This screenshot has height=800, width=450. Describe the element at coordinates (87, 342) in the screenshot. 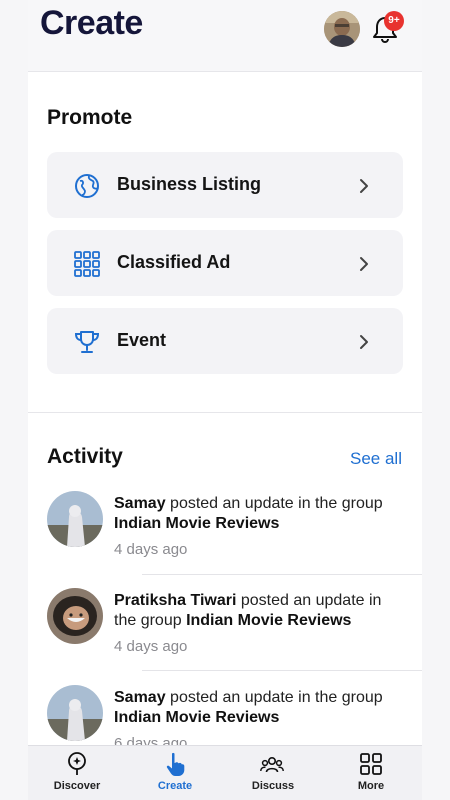

I see `trophy-icon` at that location.